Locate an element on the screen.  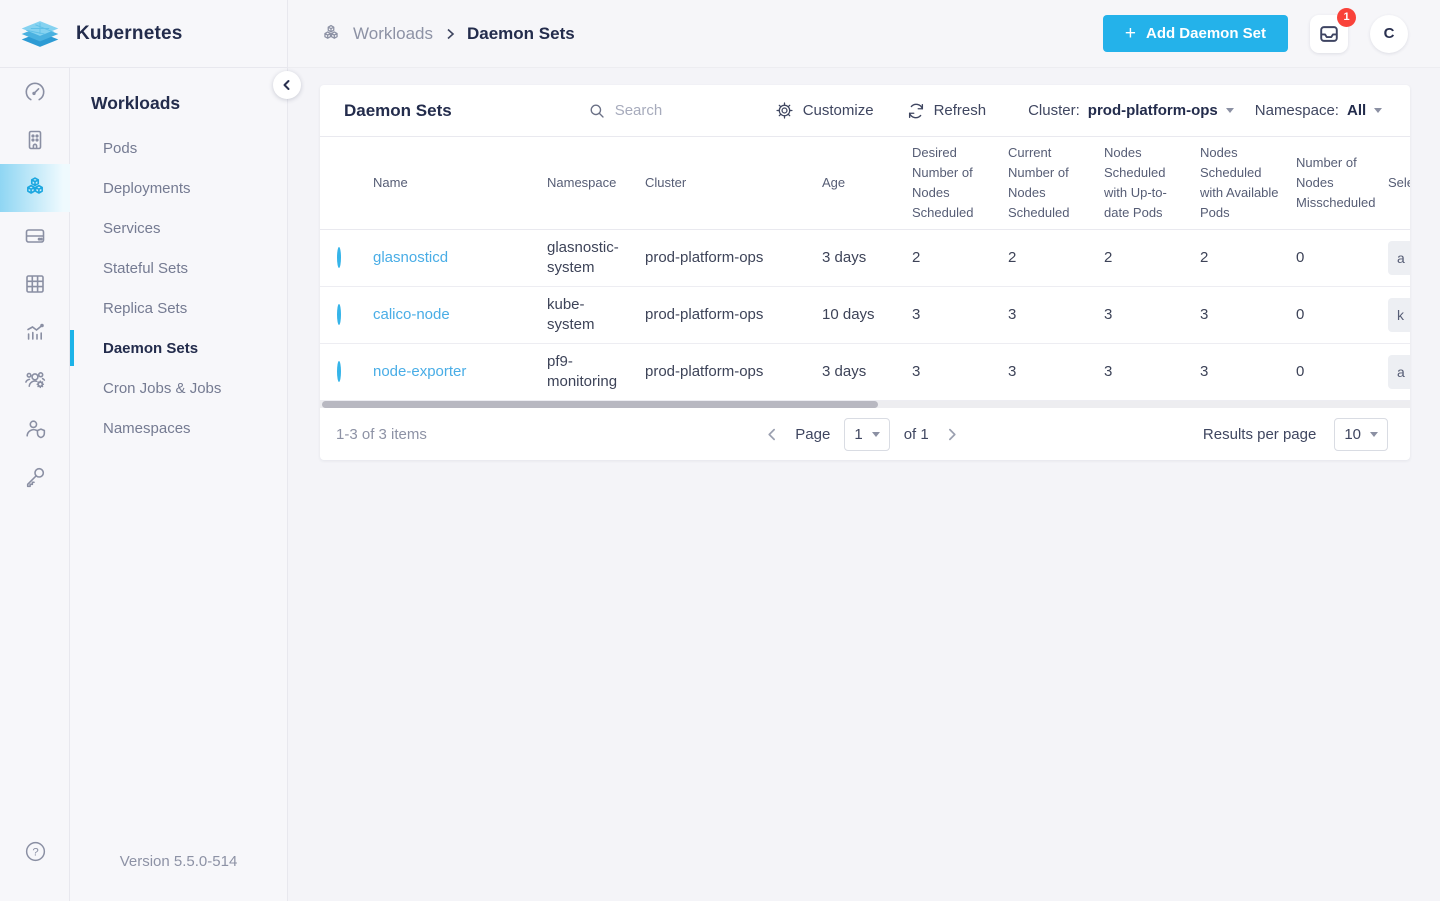
sidebar-item-label: Daemon Sets is located at coordinates (151, 348).